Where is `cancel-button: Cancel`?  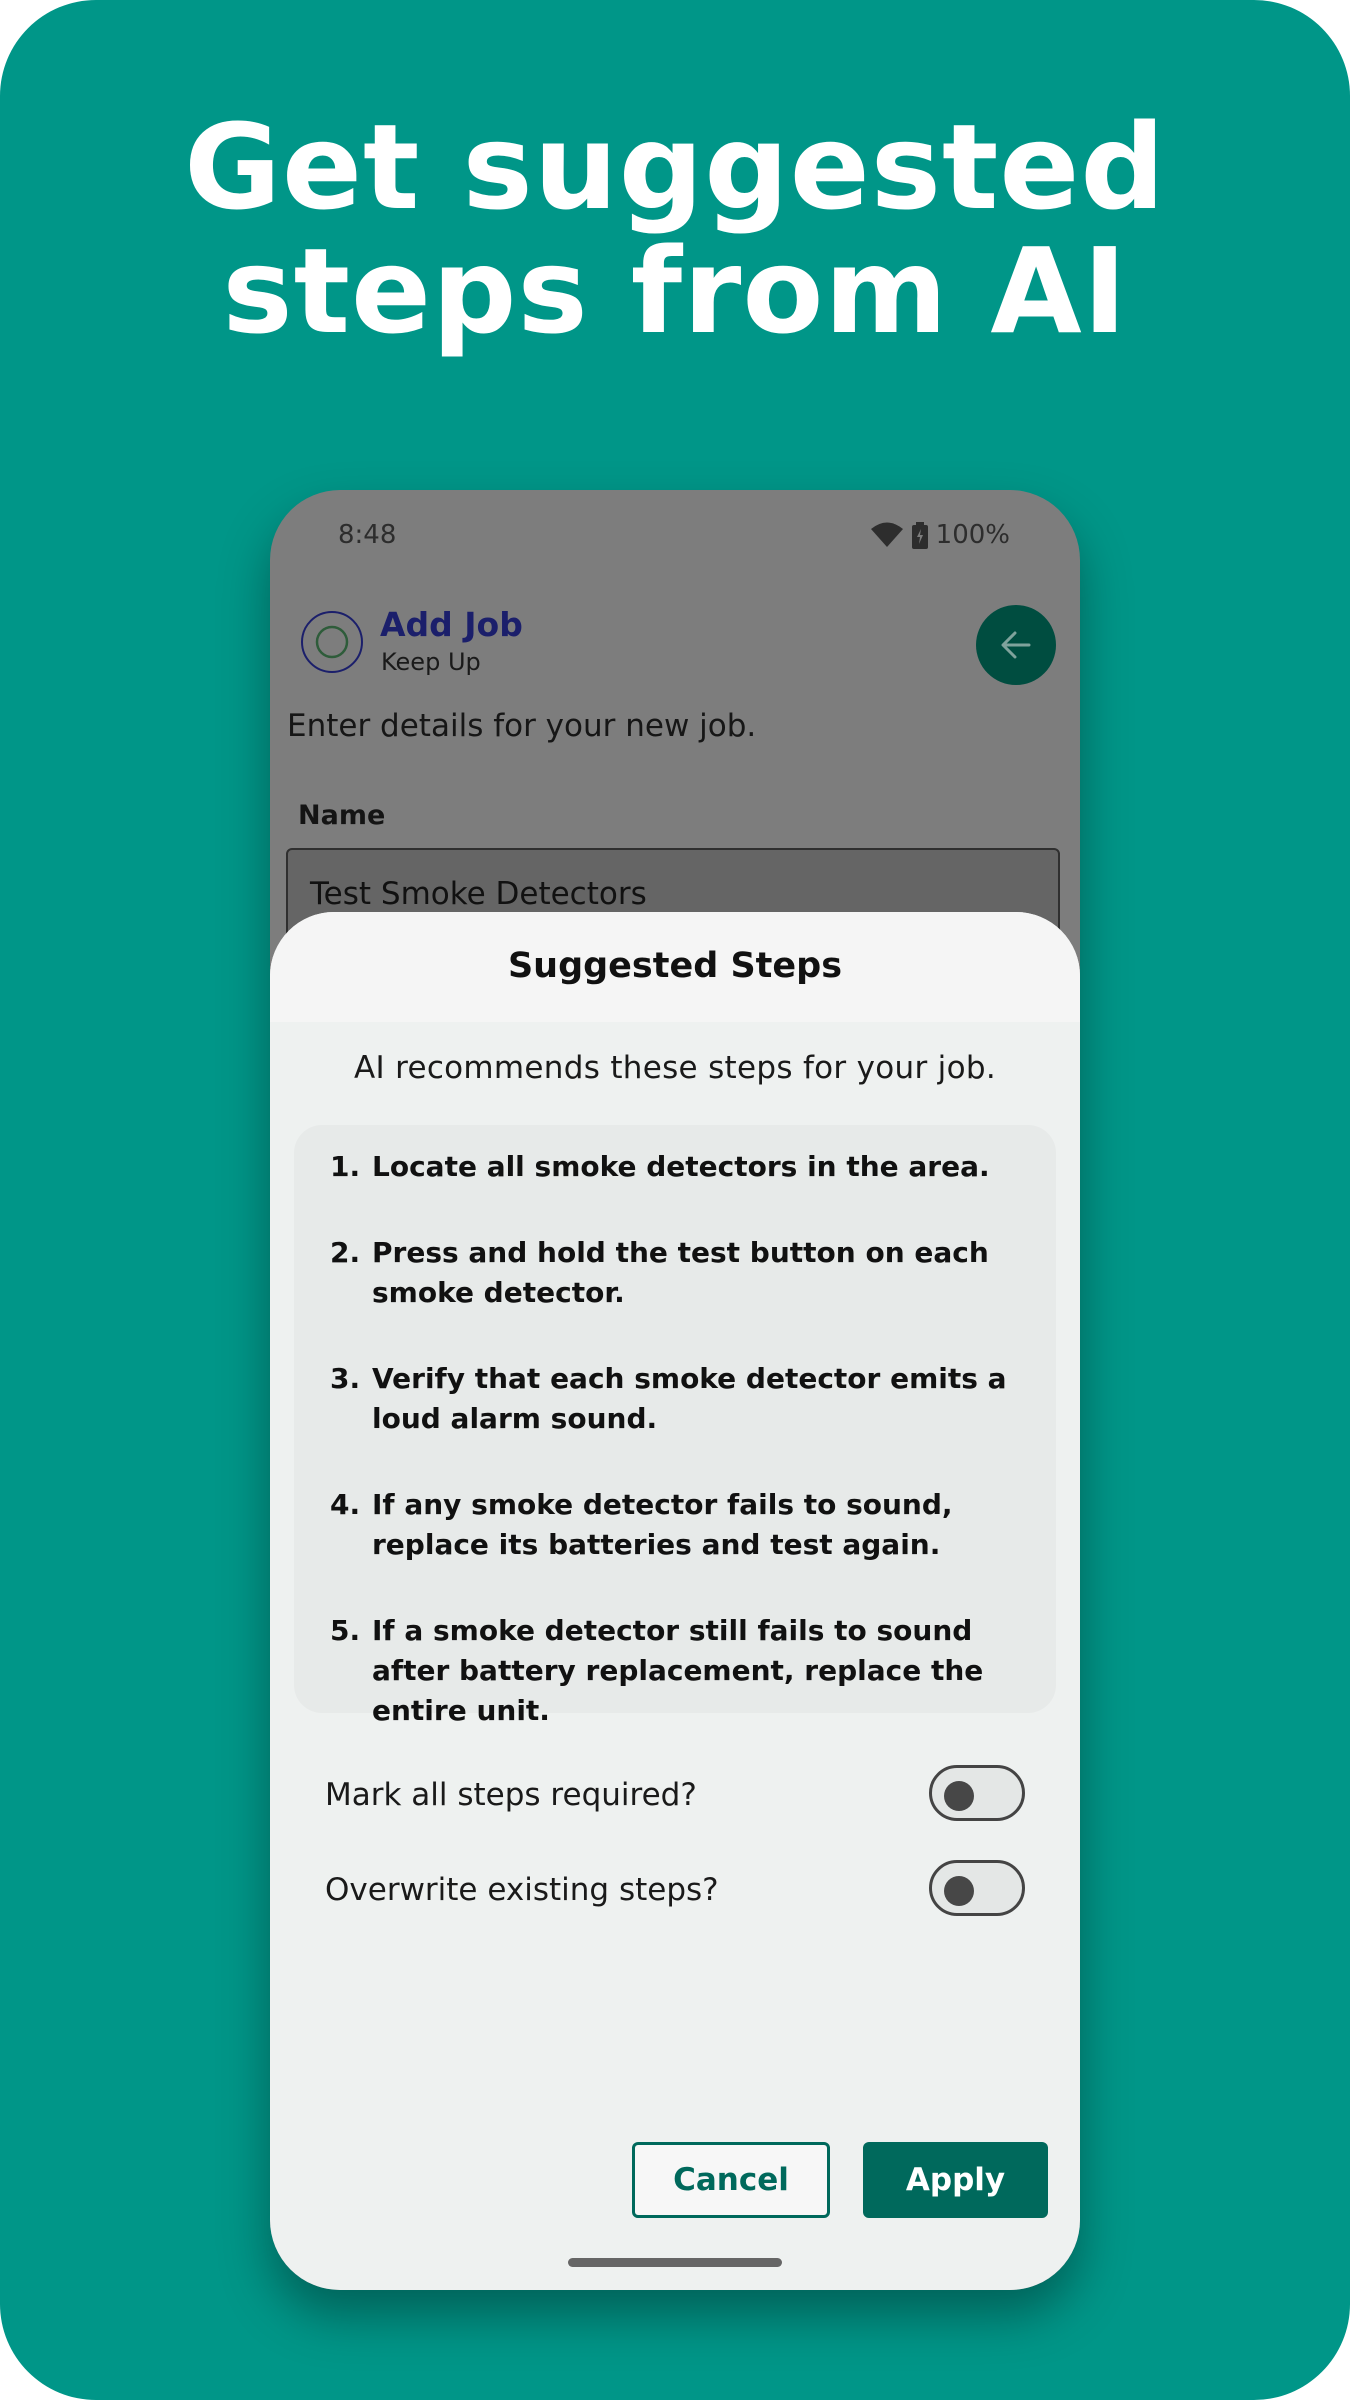 cancel-button: Cancel is located at coordinates (731, 2180).